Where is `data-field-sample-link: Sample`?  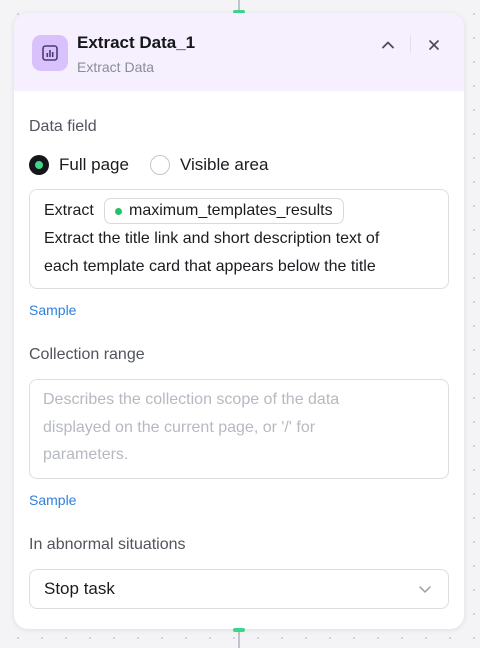
data-field-sample-link: Sample is located at coordinates (52, 310).